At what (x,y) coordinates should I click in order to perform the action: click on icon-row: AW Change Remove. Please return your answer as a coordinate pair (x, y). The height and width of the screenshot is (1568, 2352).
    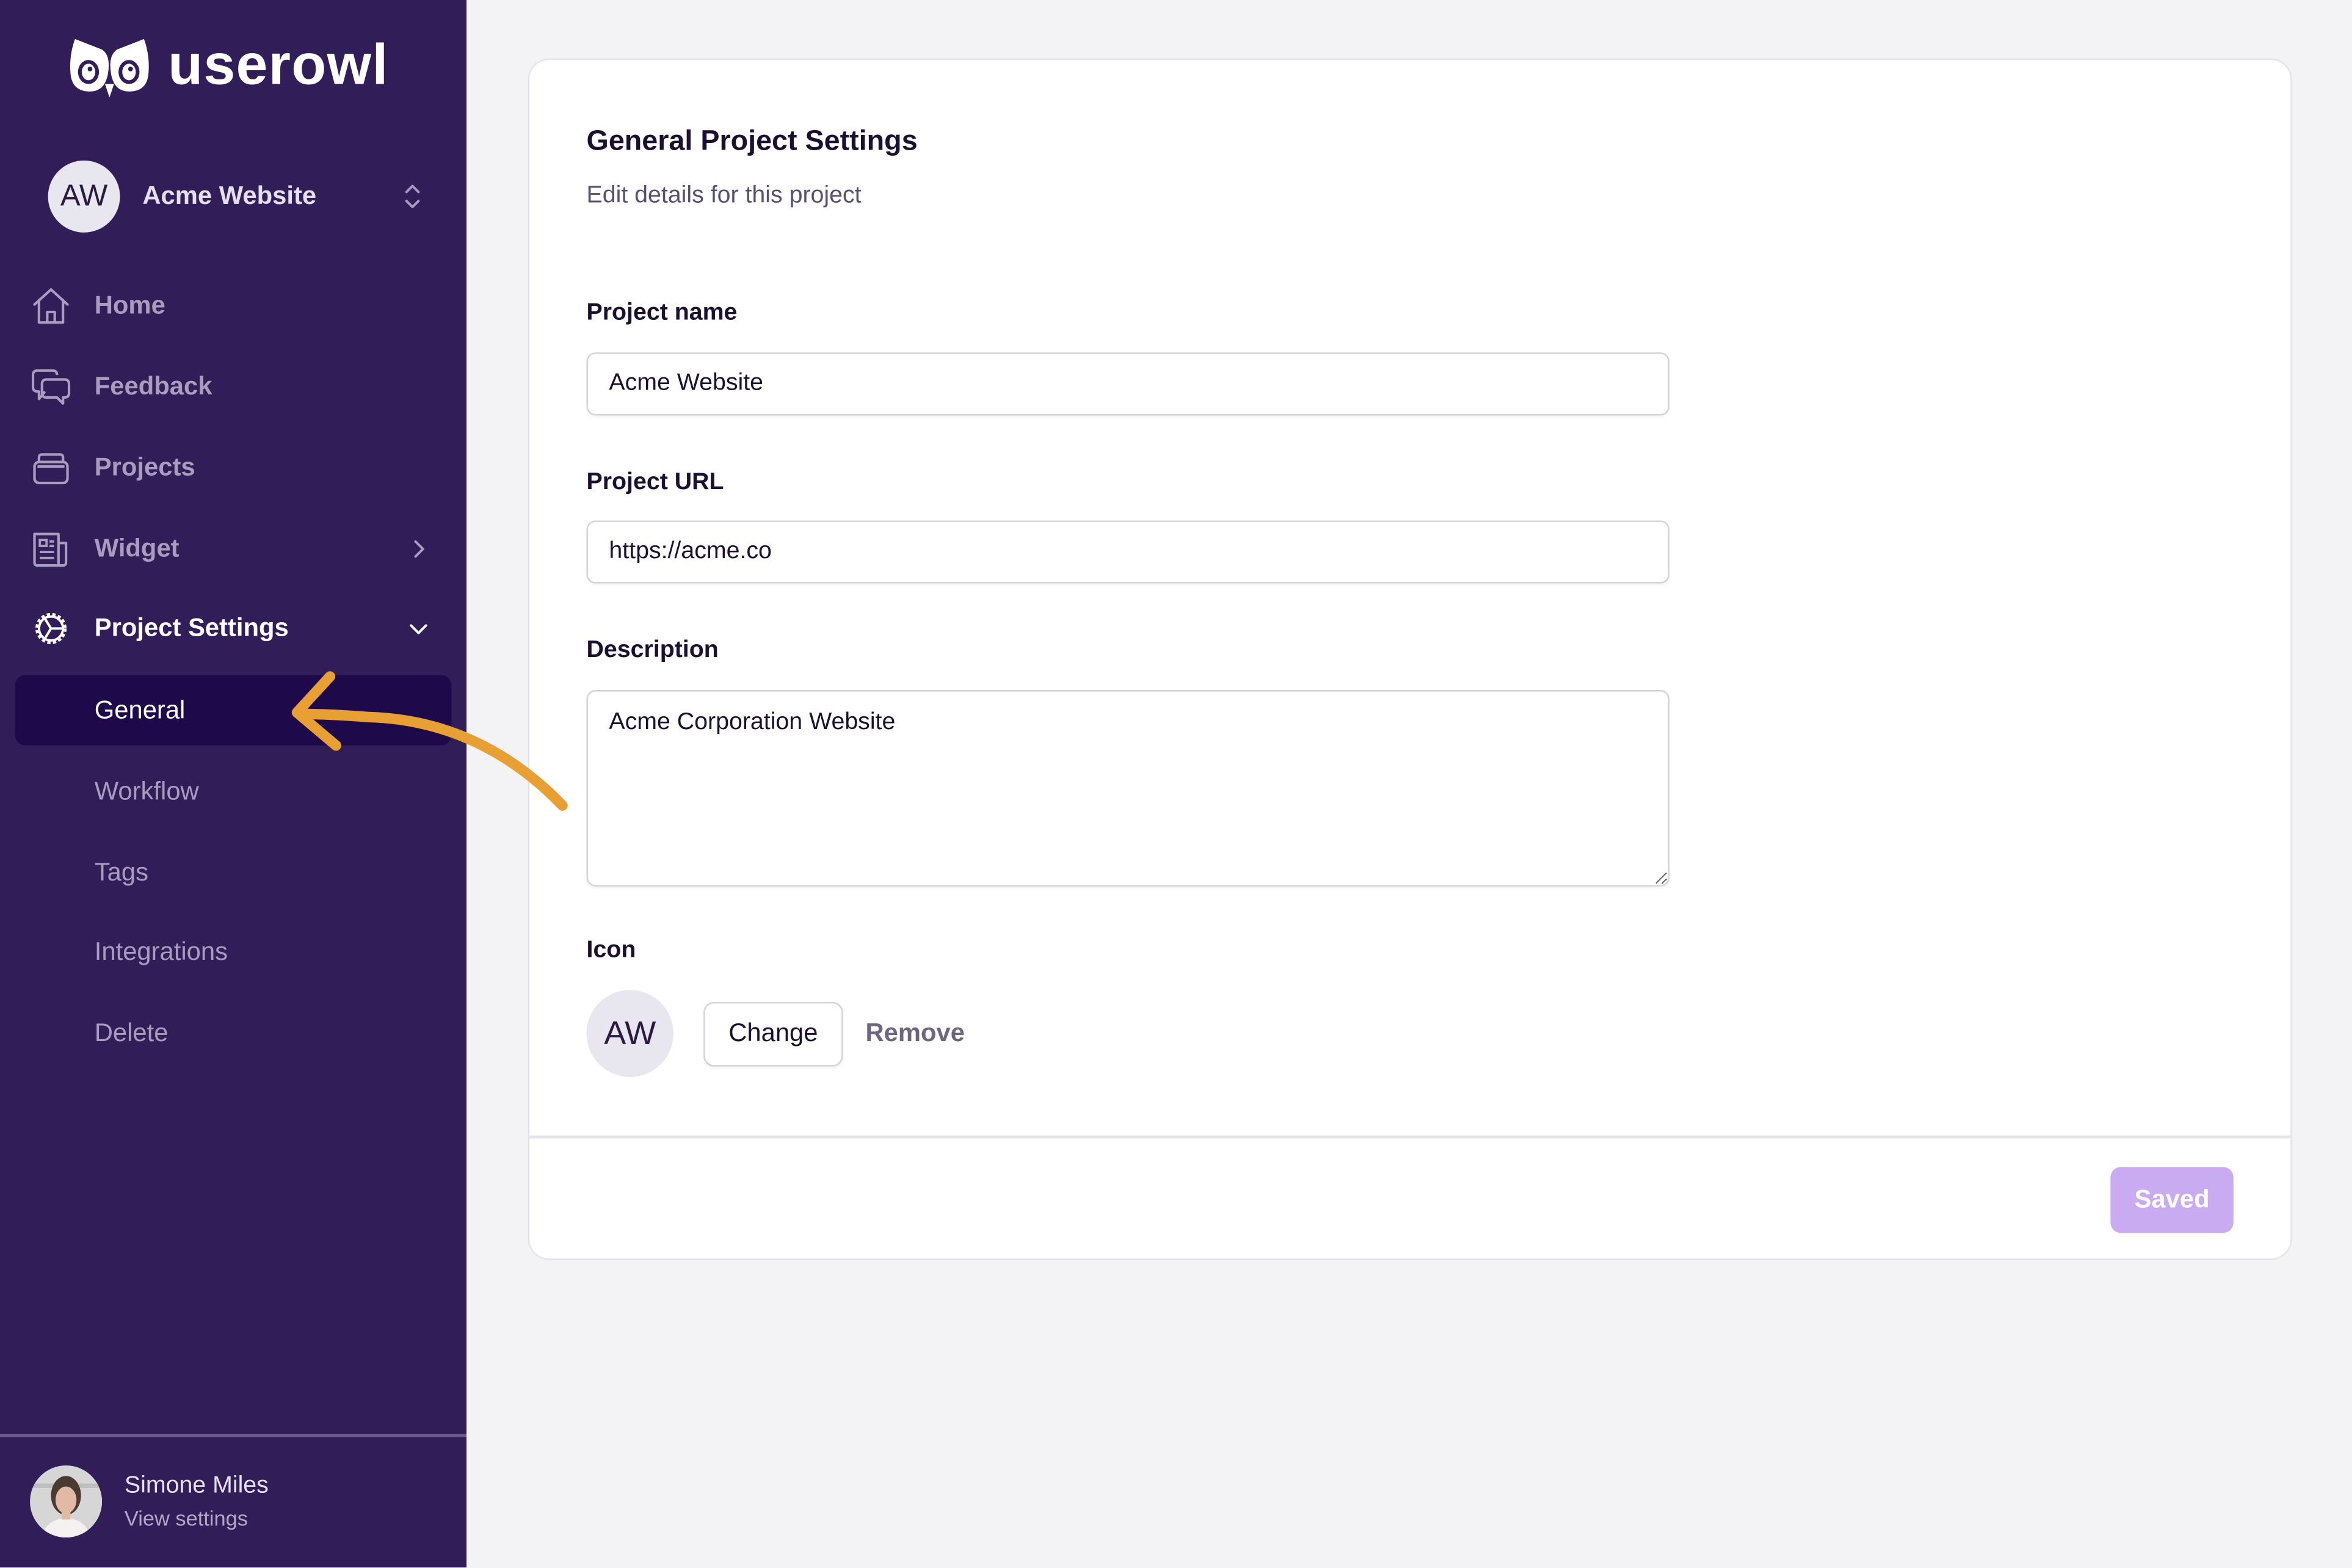
    Looking at the image, I should click on (775, 1033).